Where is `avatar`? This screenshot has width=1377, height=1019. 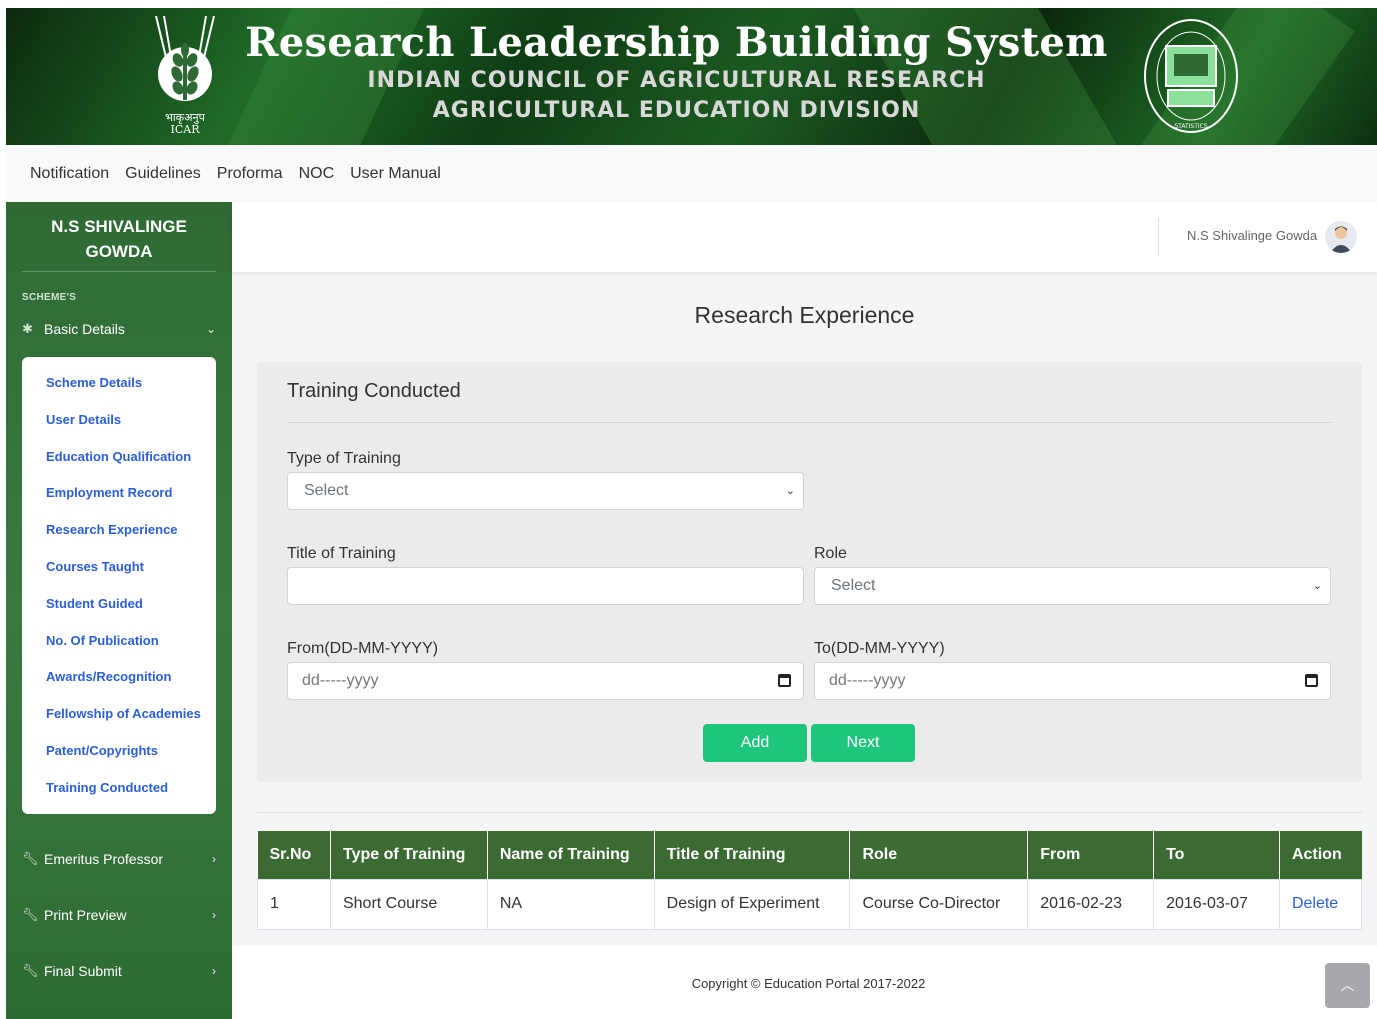 avatar is located at coordinates (1341, 237).